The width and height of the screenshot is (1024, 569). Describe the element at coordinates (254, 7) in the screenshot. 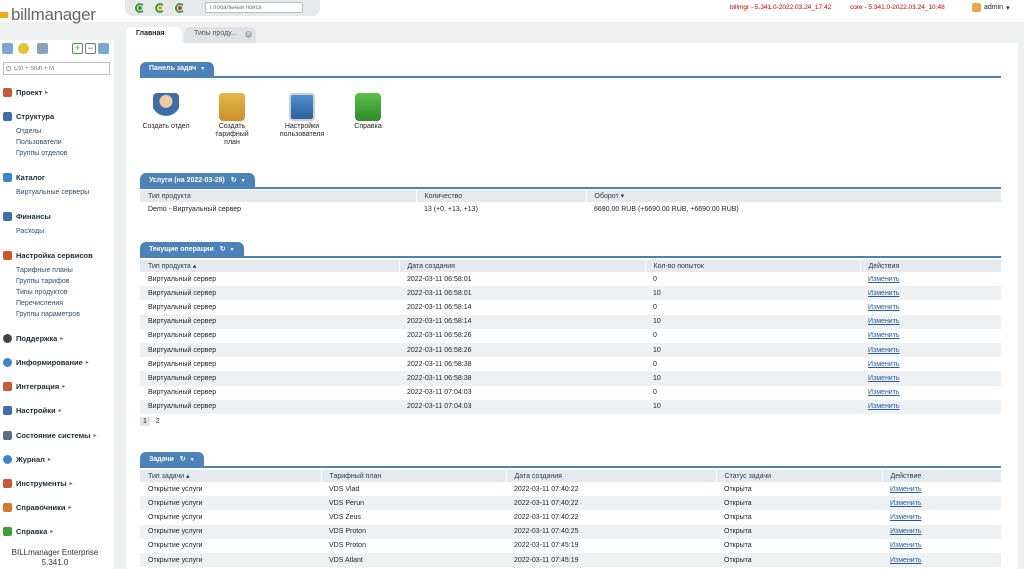

I see `global-search-input` at that location.